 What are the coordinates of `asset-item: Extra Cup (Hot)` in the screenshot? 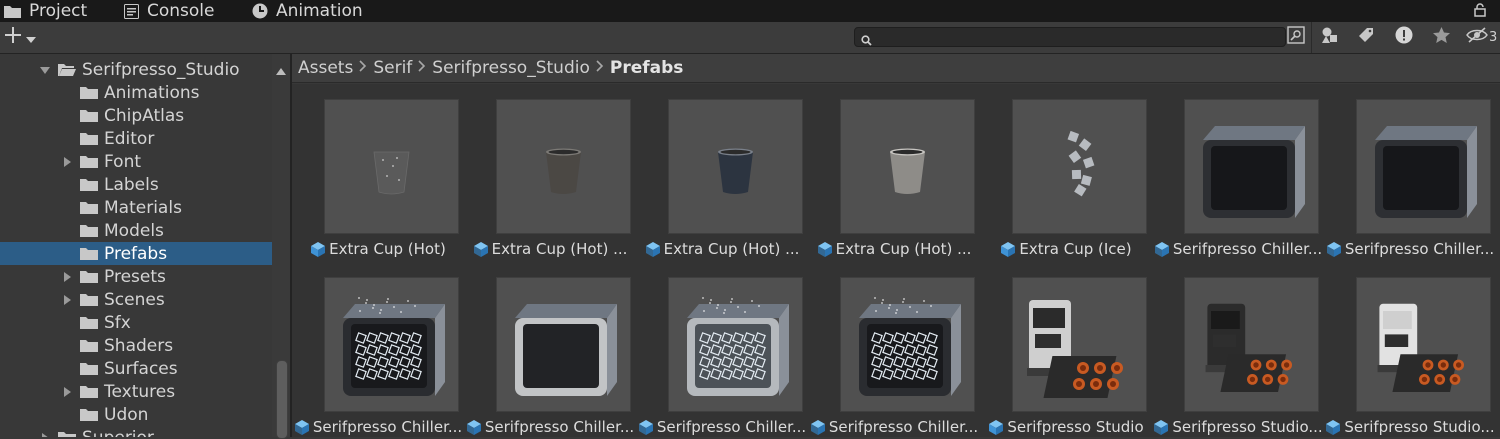 It's located at (378, 171).